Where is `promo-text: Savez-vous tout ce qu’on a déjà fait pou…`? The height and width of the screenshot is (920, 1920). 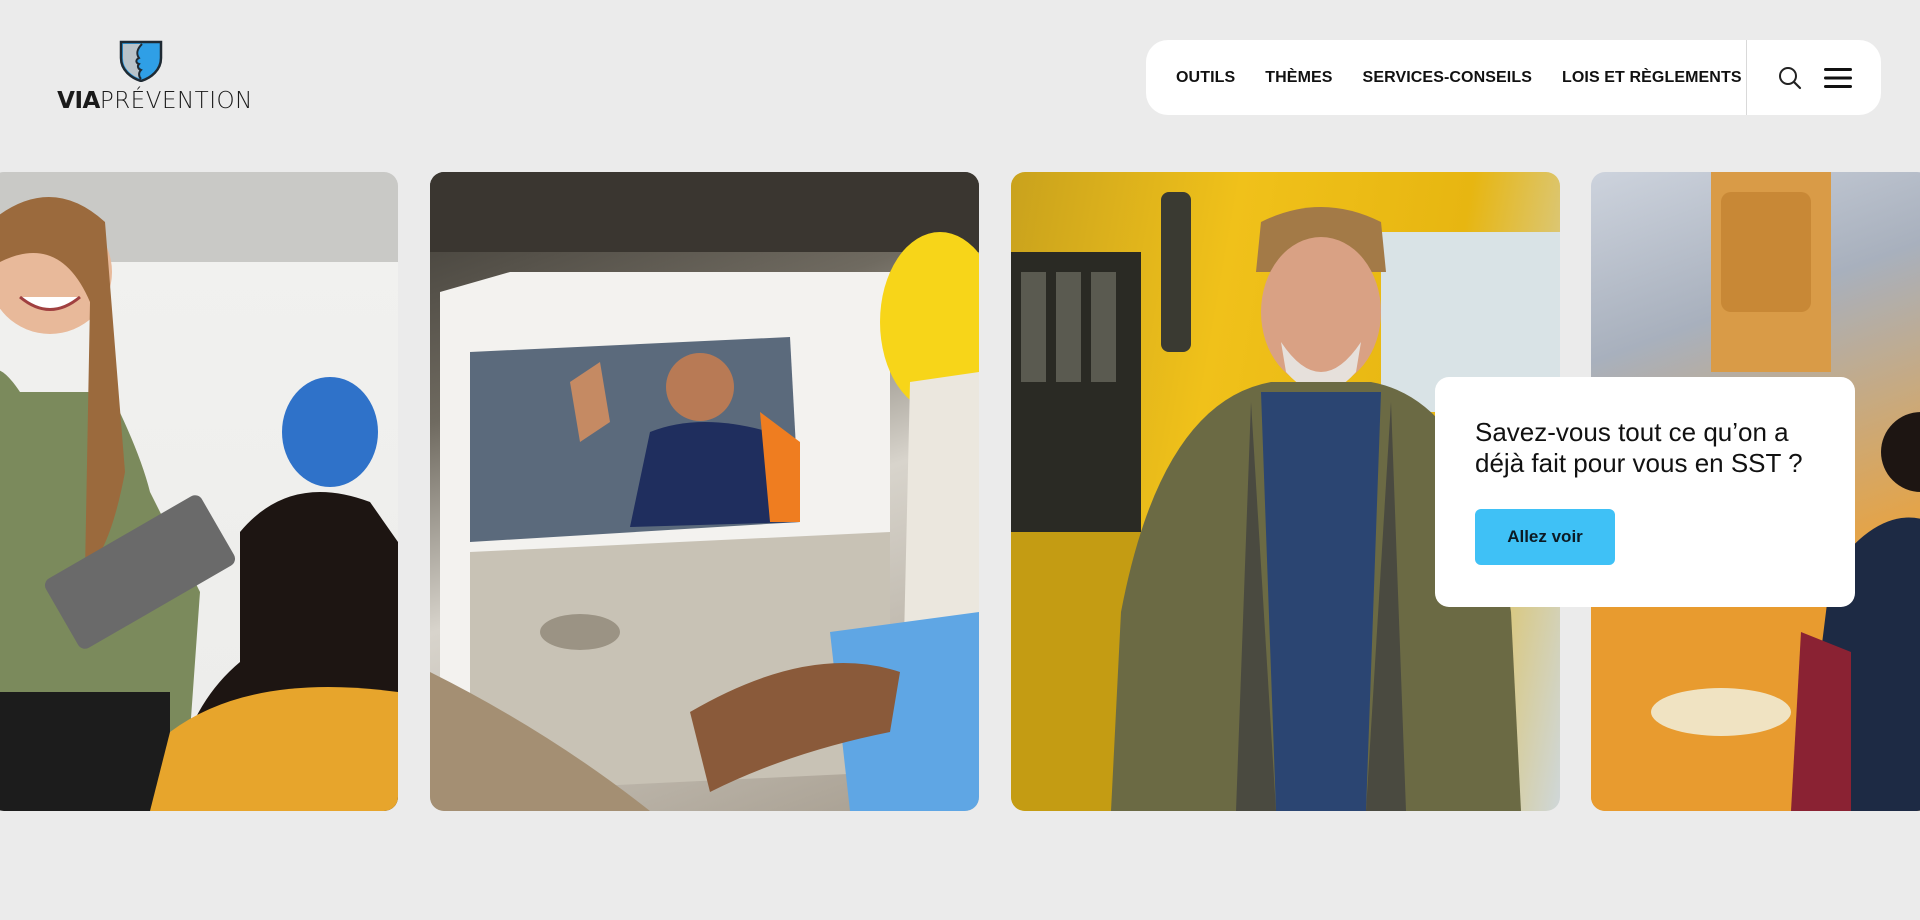 promo-text: Savez-vous tout ce qu’on a déjà fait pou… is located at coordinates (1639, 447).